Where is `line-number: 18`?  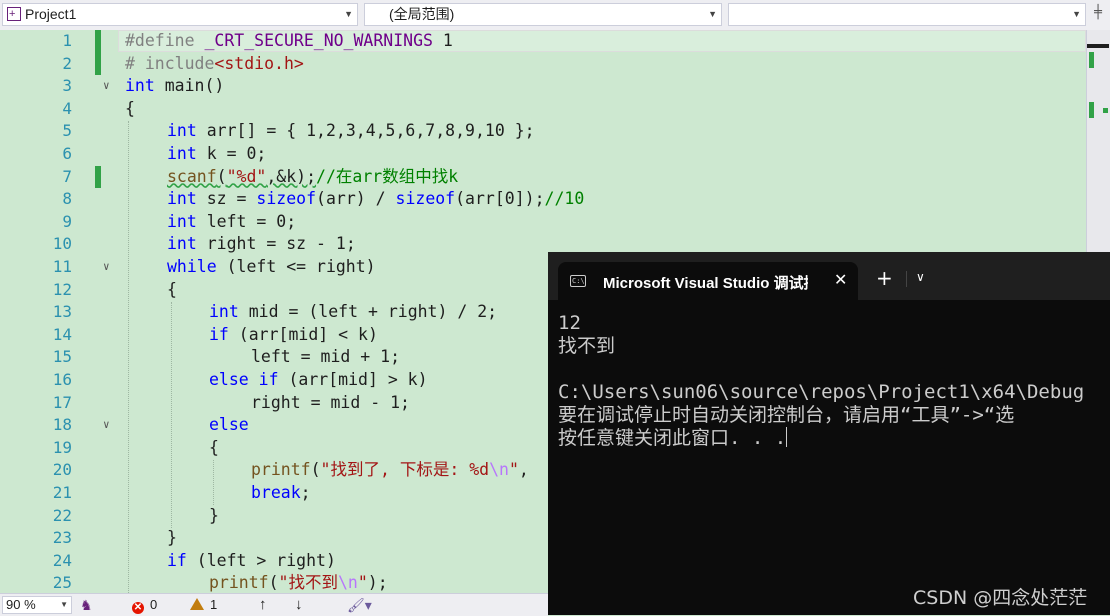
line-number: 18 is located at coordinates (62, 425).